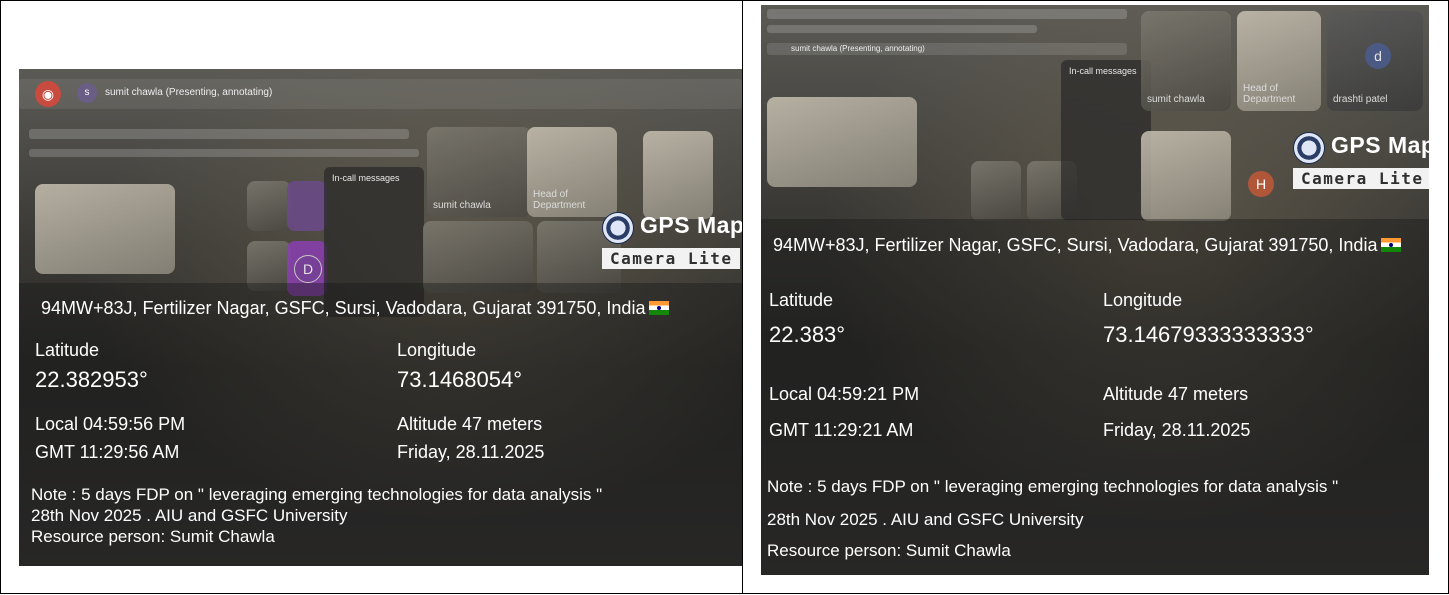  I want to click on inner-presenter-bar, so click(224, 153).